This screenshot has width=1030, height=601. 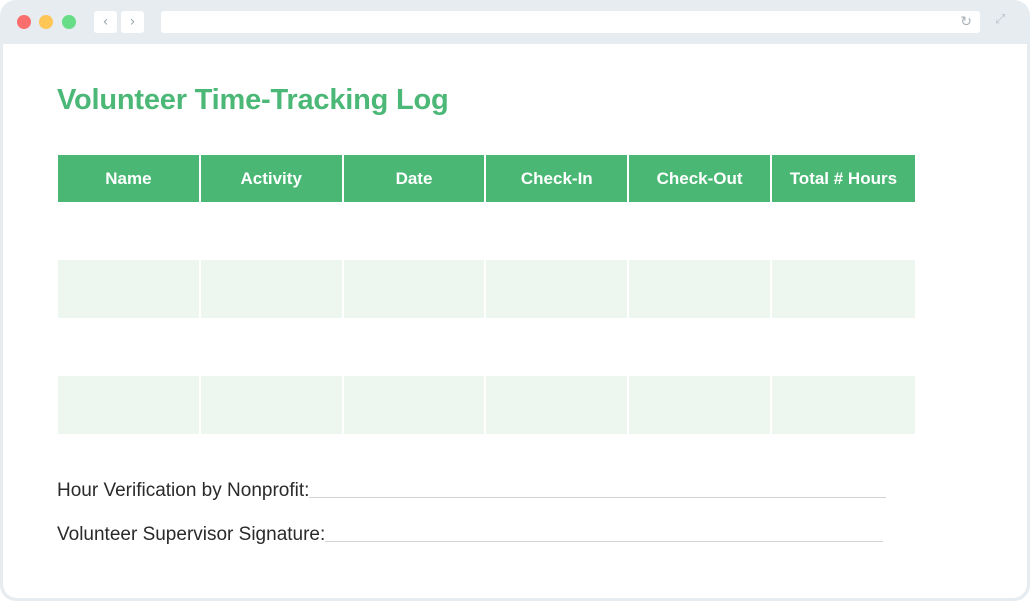 I want to click on column-header-name: Name, so click(x=129, y=178).